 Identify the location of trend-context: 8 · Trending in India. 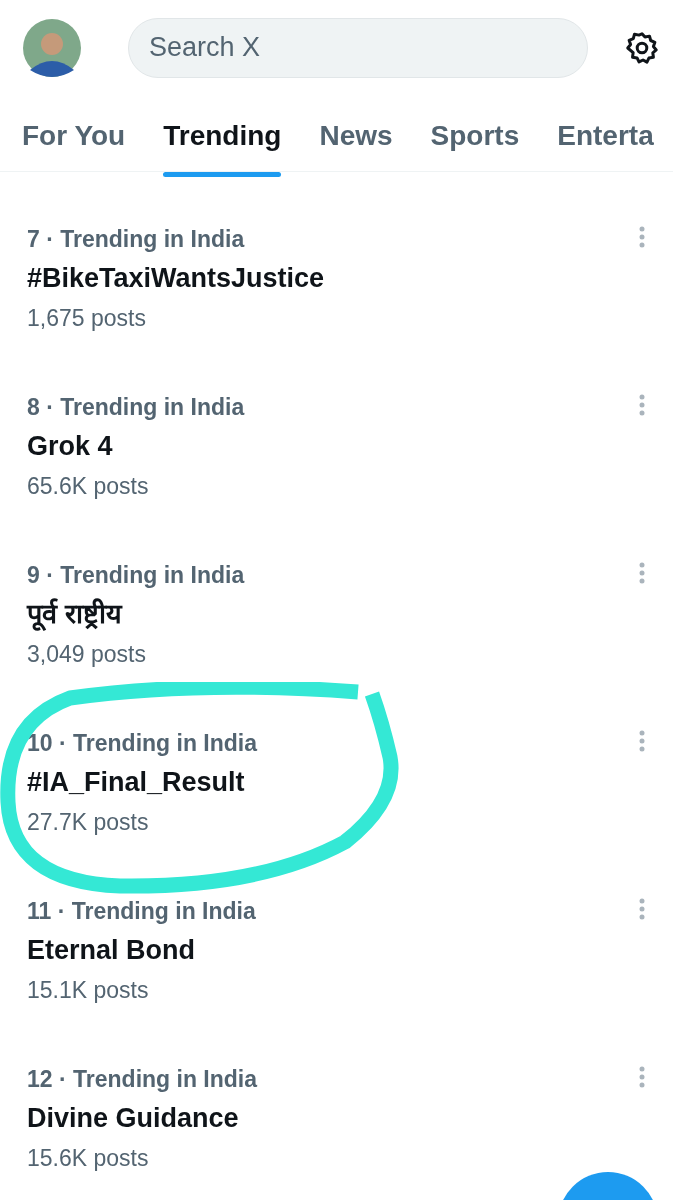
(136, 407).